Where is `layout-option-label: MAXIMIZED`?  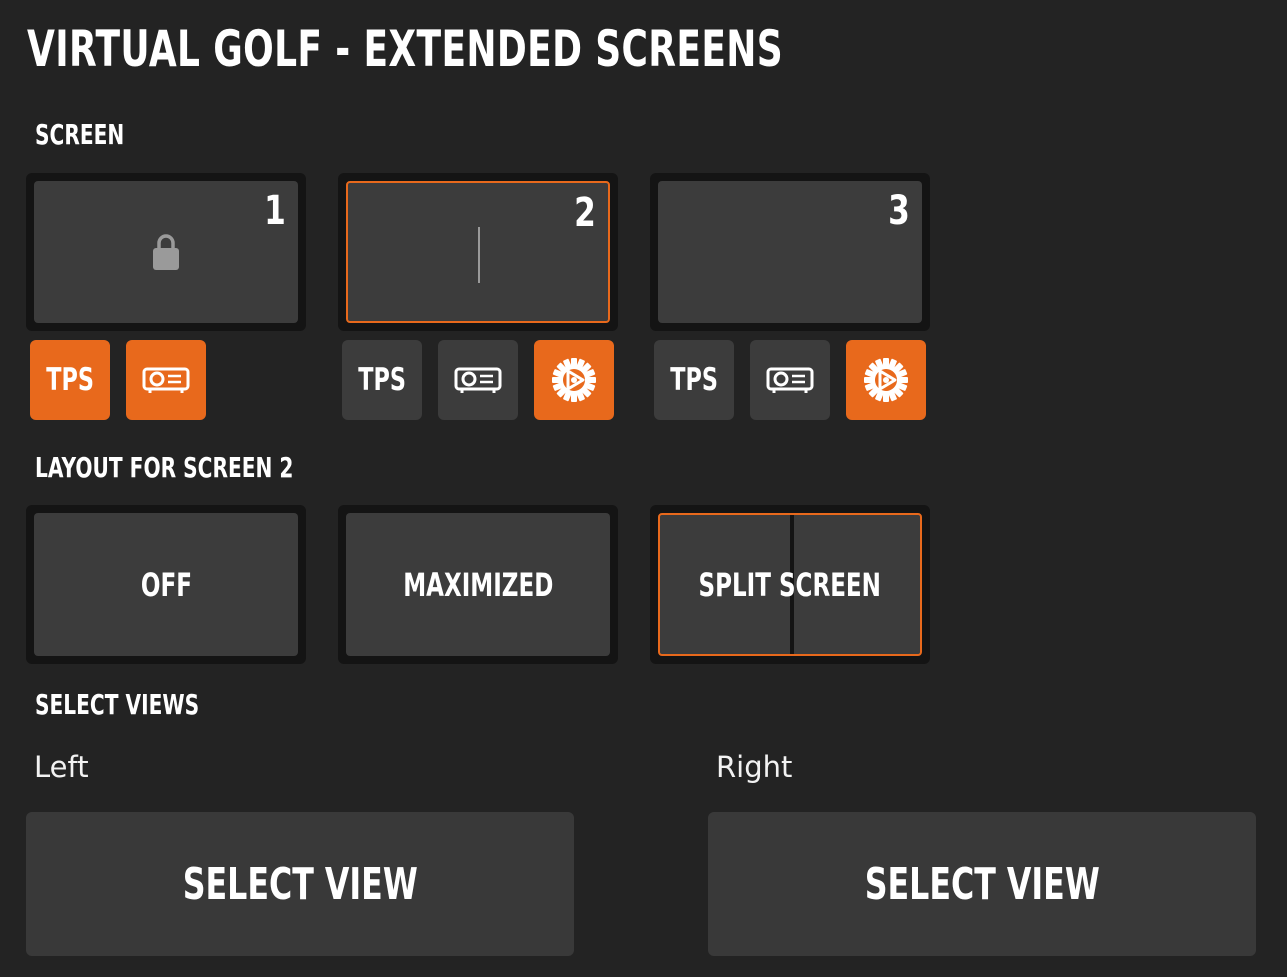
layout-option-label: MAXIMIZED is located at coordinates (478, 584).